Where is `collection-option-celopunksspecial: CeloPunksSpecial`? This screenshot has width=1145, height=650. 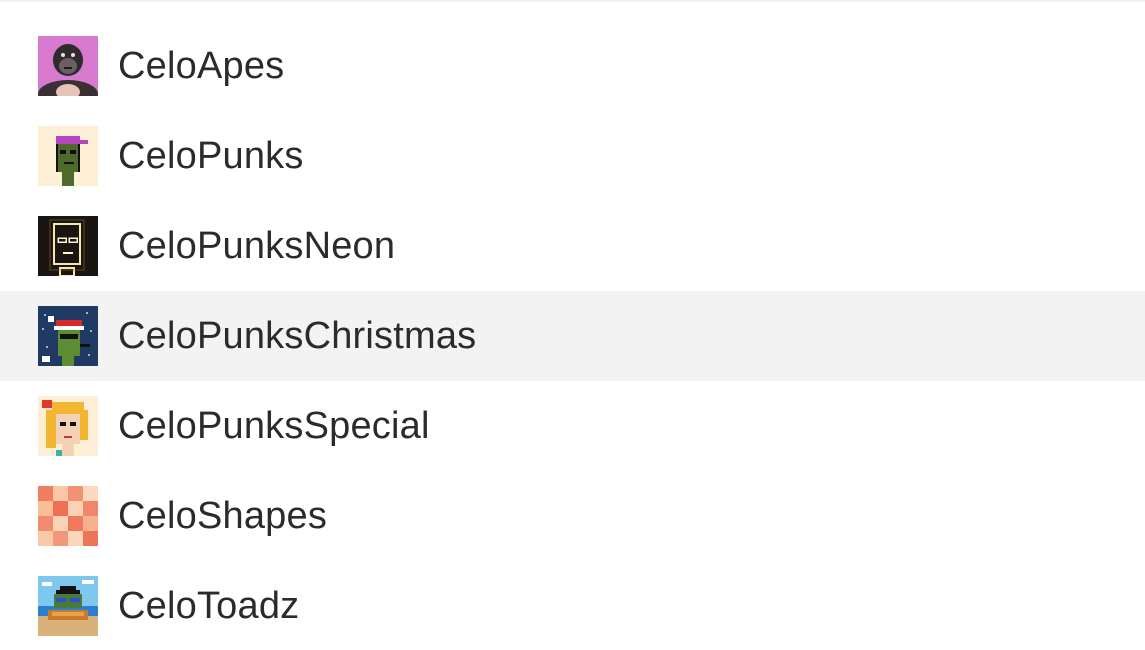 collection-option-celopunksspecial: CeloPunksSpecial is located at coordinates (572, 426).